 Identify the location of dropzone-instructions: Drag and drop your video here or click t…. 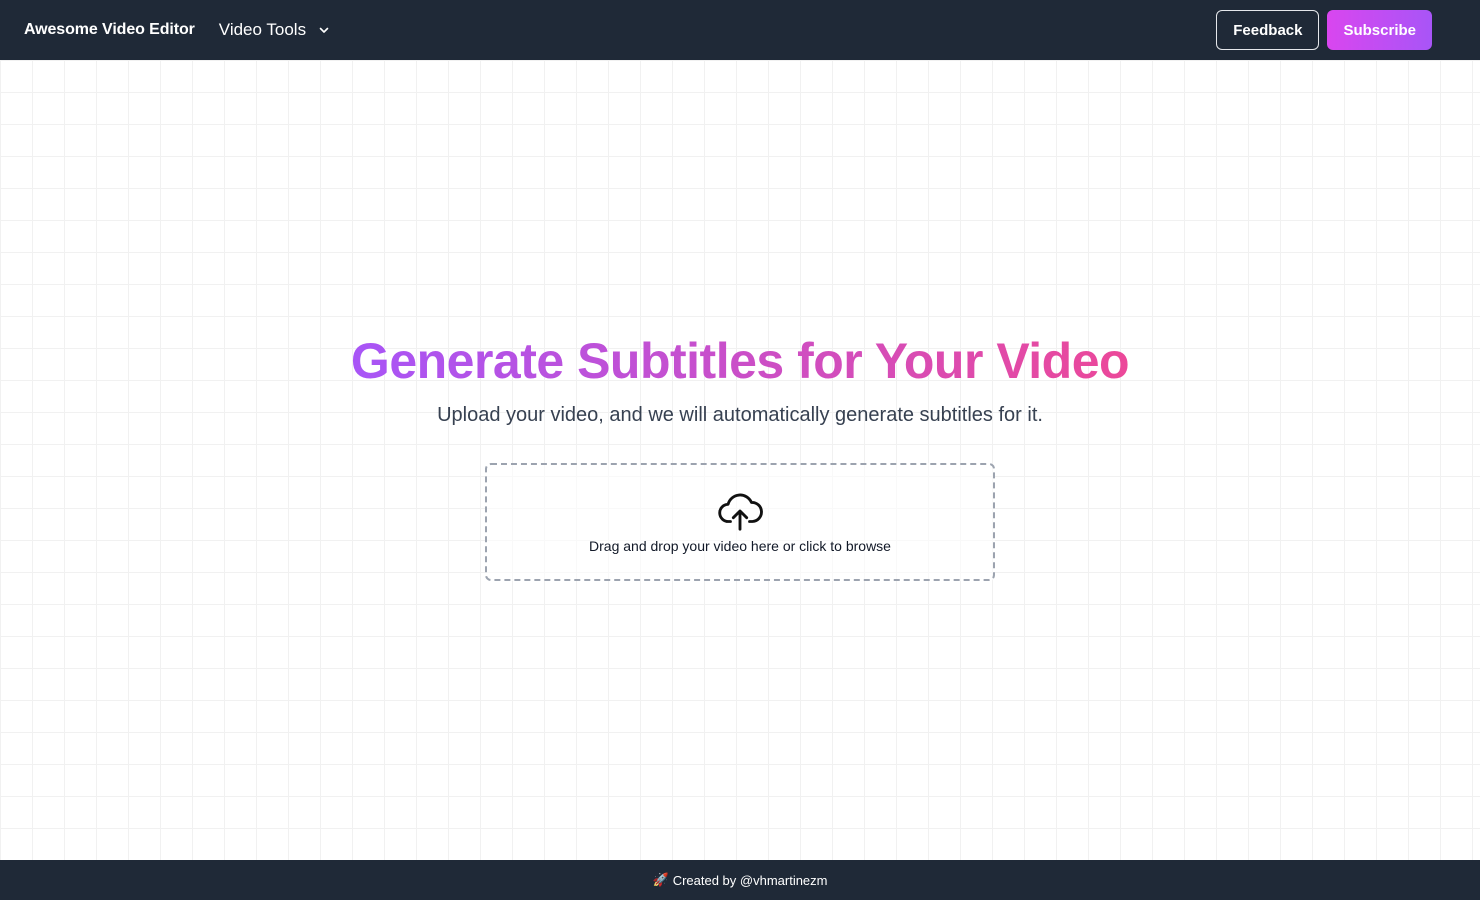
(740, 546).